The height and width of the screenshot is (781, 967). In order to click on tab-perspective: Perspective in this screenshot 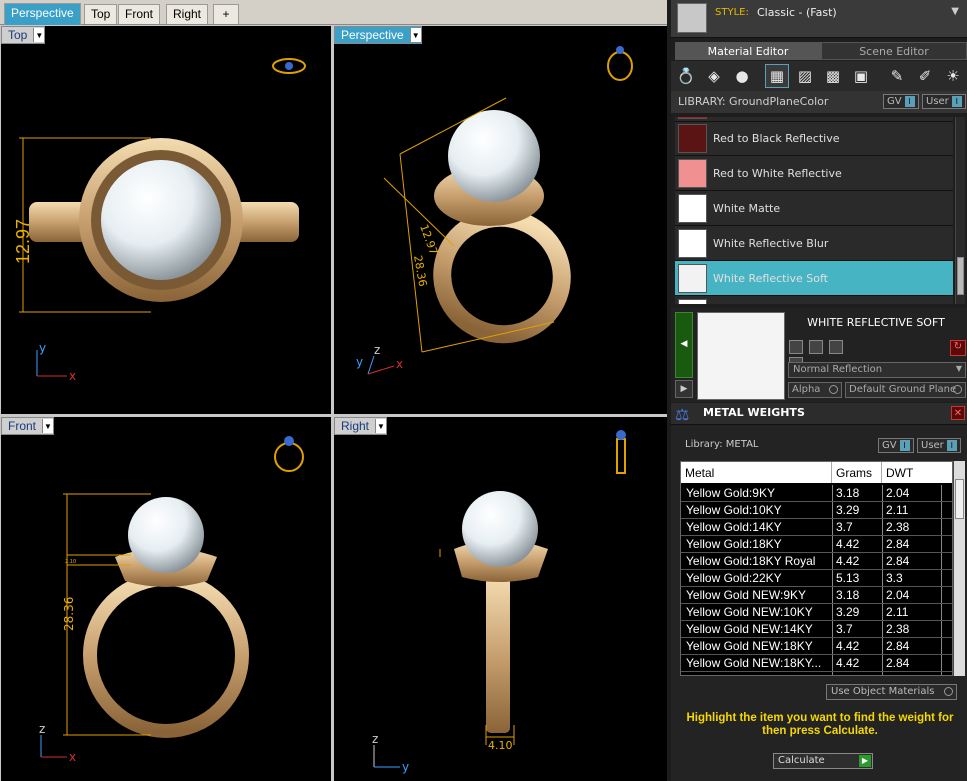, I will do `click(42, 14)`.